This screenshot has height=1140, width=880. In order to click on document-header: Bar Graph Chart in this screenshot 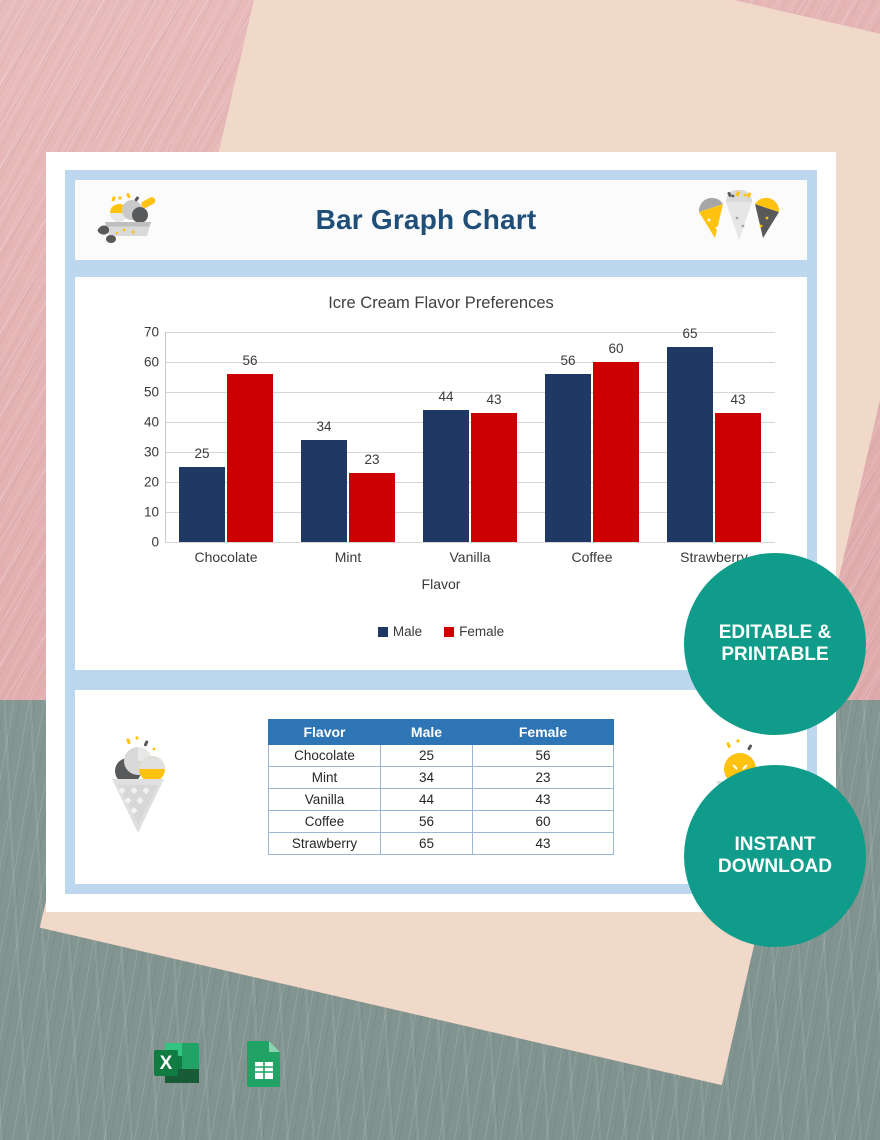, I will do `click(441, 220)`.